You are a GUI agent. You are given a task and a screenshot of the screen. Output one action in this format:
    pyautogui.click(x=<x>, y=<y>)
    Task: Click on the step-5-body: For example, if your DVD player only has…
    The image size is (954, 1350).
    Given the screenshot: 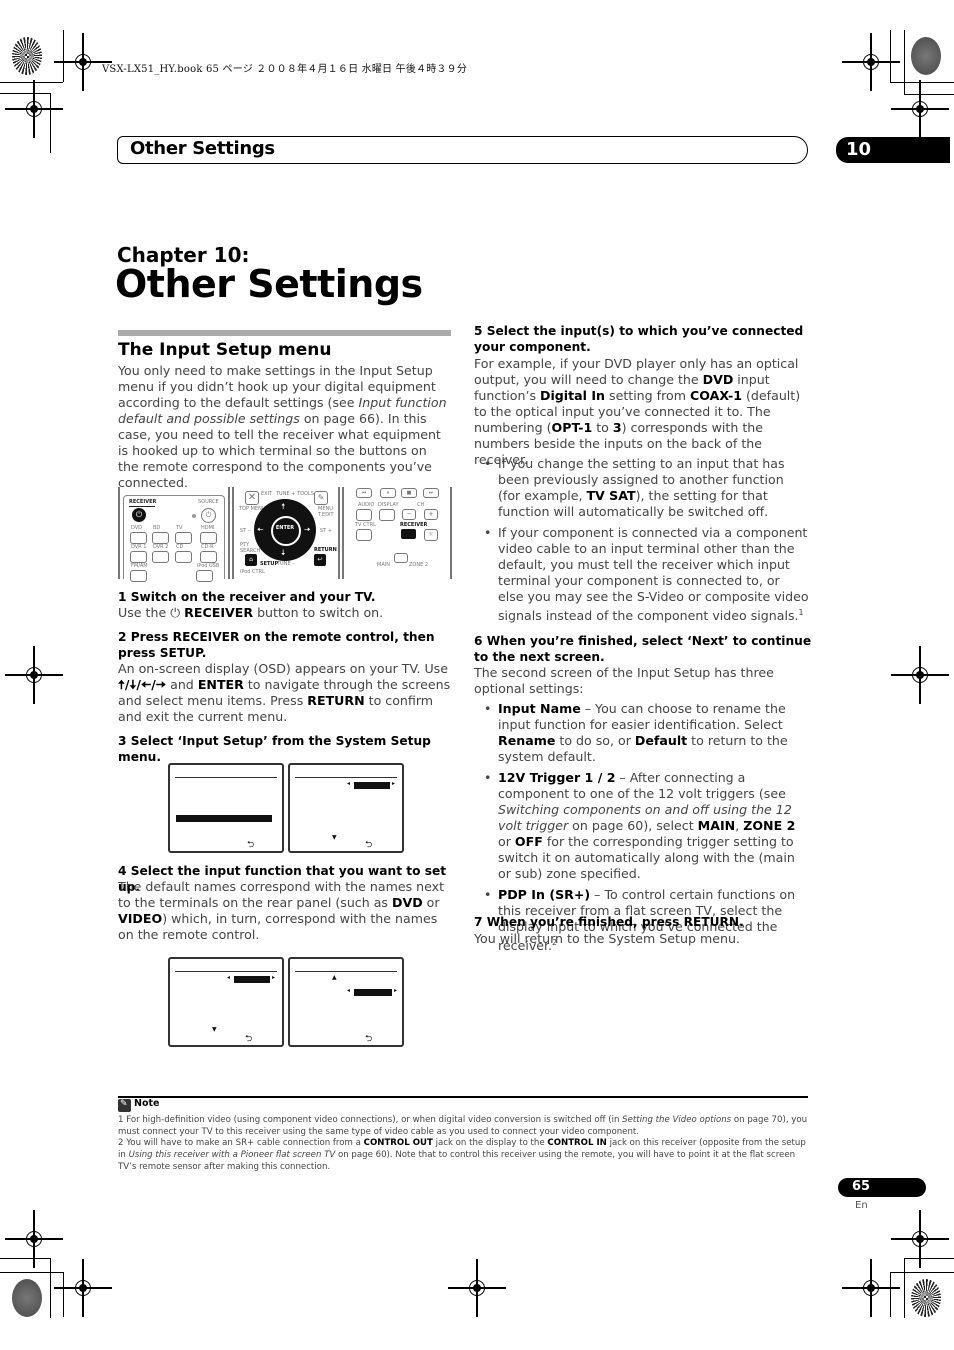 What is the action you would take?
    pyautogui.click(x=637, y=411)
    